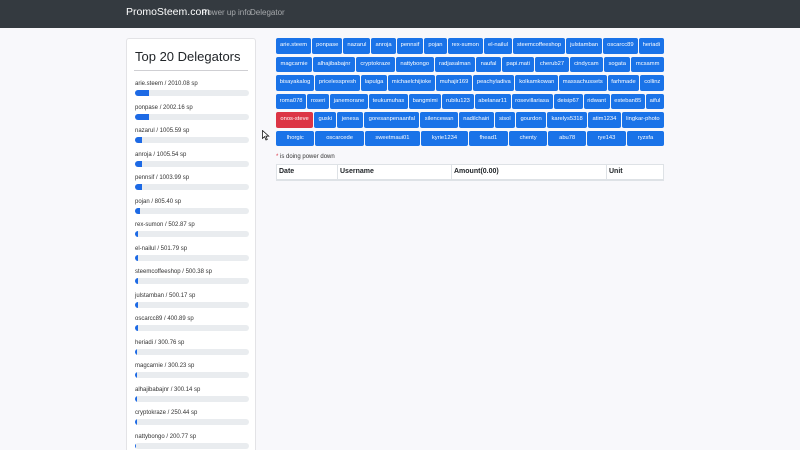 The image size is (800, 450). Describe the element at coordinates (604, 120) in the screenshot. I see `delegator-button: atim1234` at that location.